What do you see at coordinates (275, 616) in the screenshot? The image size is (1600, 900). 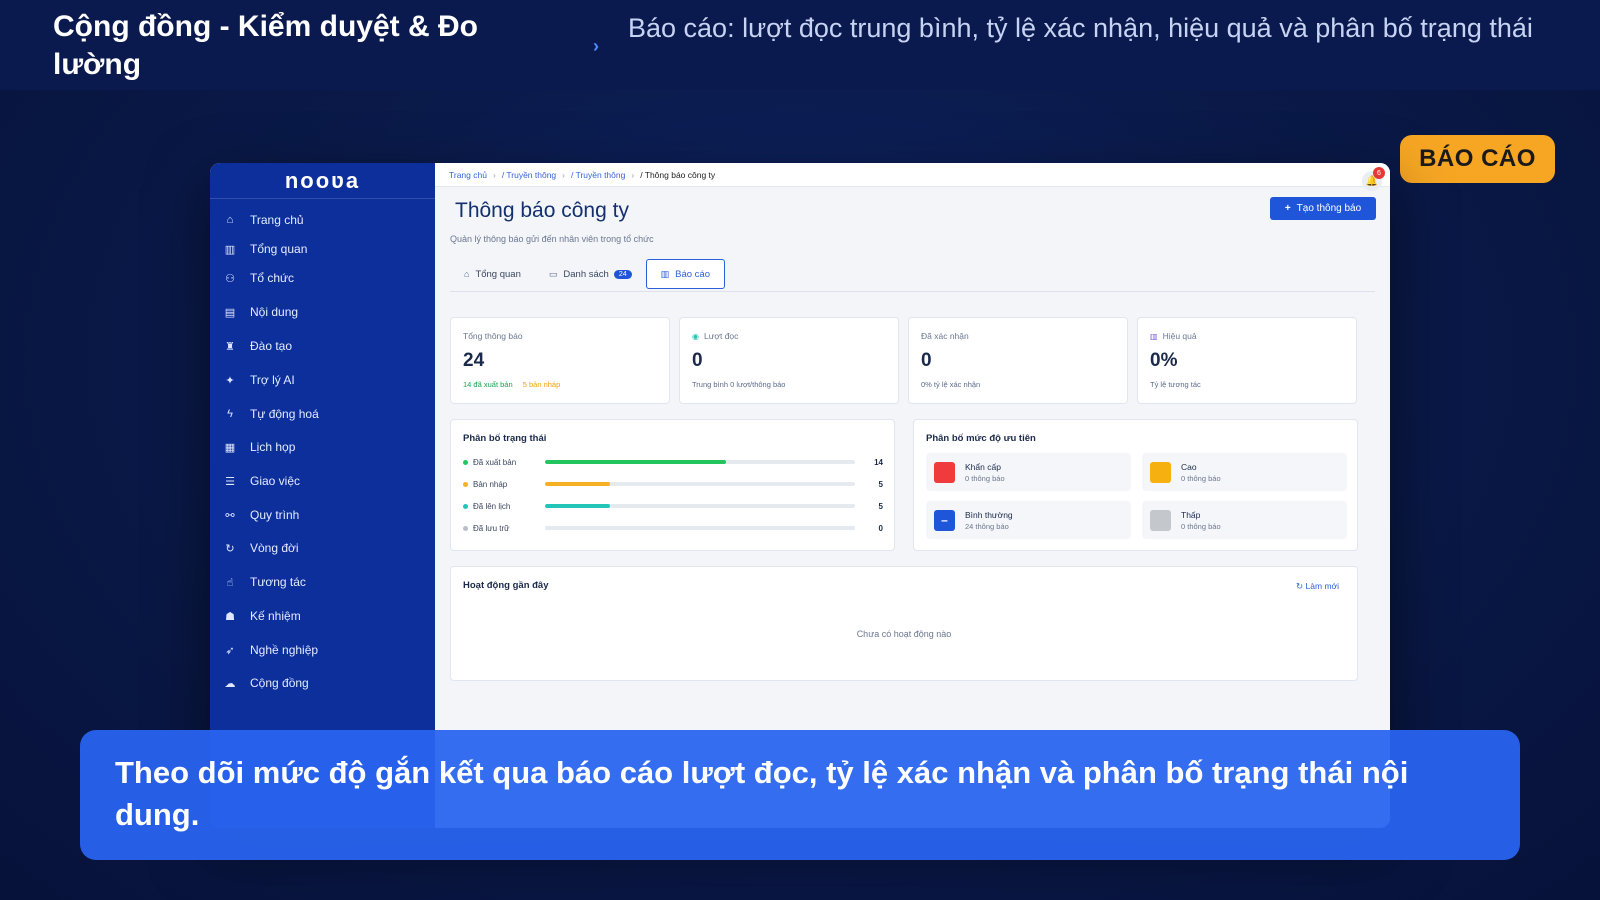 I see `sidebar-item-label: Kế nhiệm` at bounding box center [275, 616].